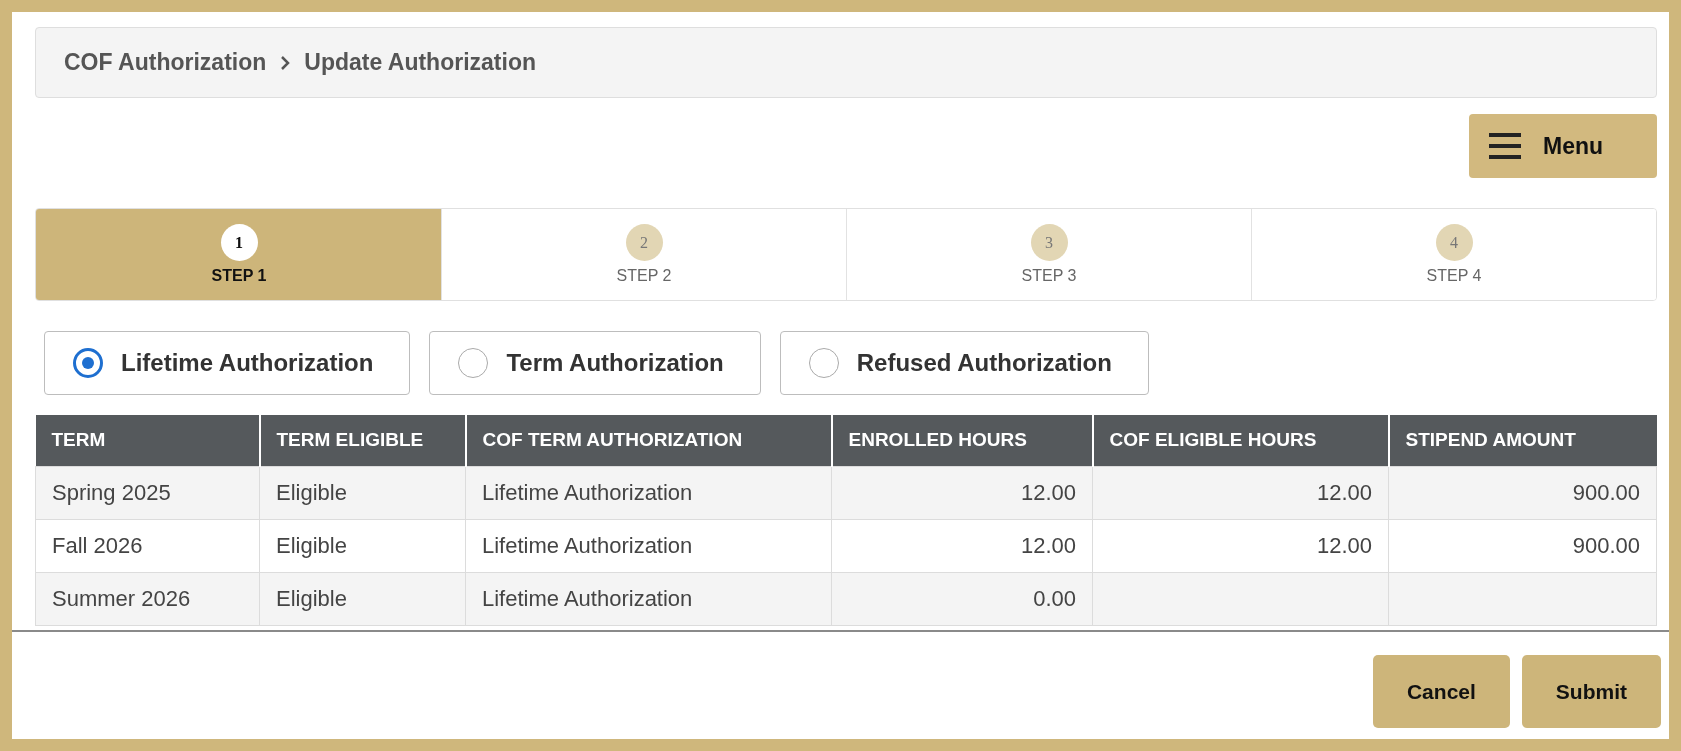 The width and height of the screenshot is (1681, 751). Describe the element at coordinates (147, 440) in the screenshot. I see `column-header: TERM` at that location.